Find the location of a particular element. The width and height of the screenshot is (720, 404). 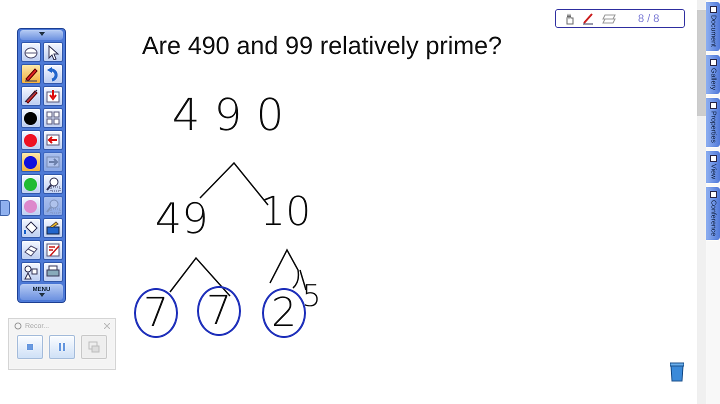

windows-icon is located at coordinates (94, 347).